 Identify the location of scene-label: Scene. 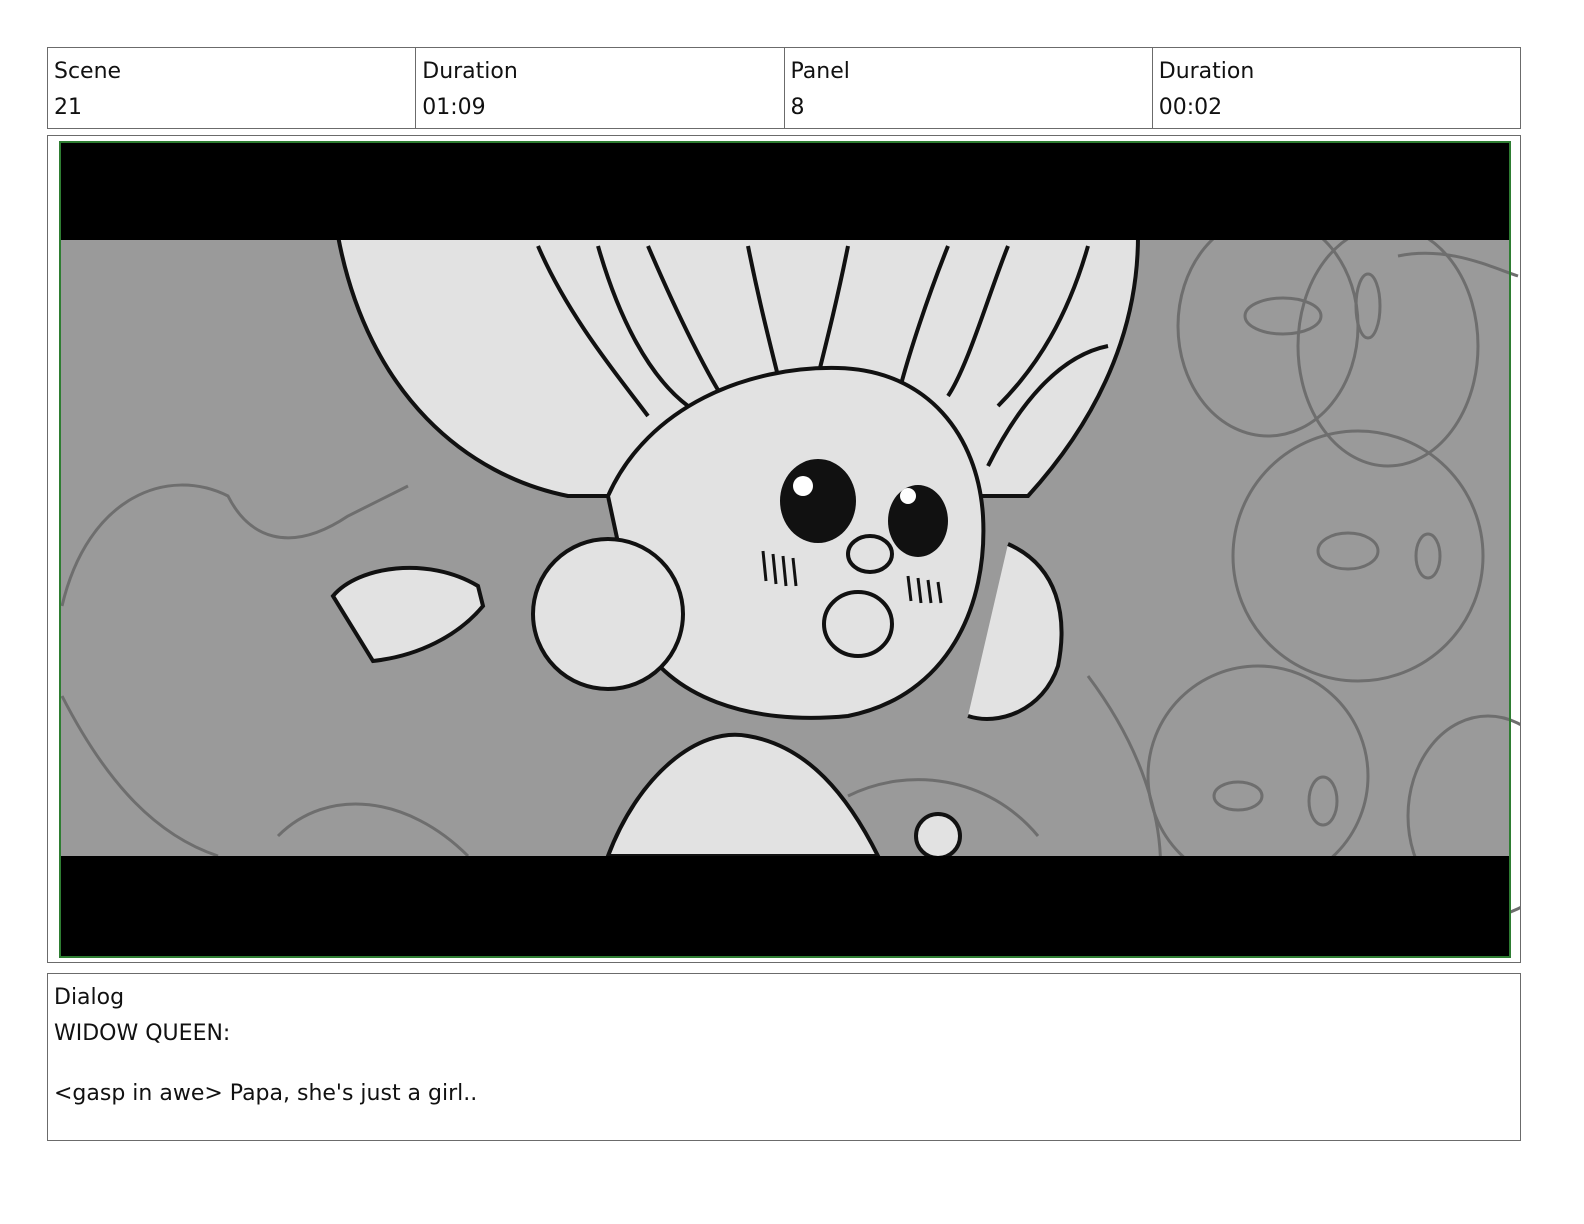
(88, 71).